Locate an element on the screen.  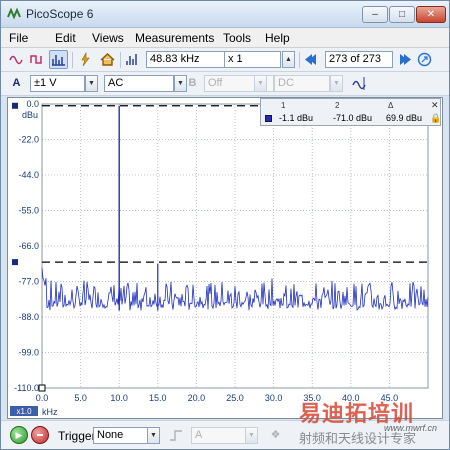
menu-bar: File Edit Views Measurements Tools Help is located at coordinates (225, 38).